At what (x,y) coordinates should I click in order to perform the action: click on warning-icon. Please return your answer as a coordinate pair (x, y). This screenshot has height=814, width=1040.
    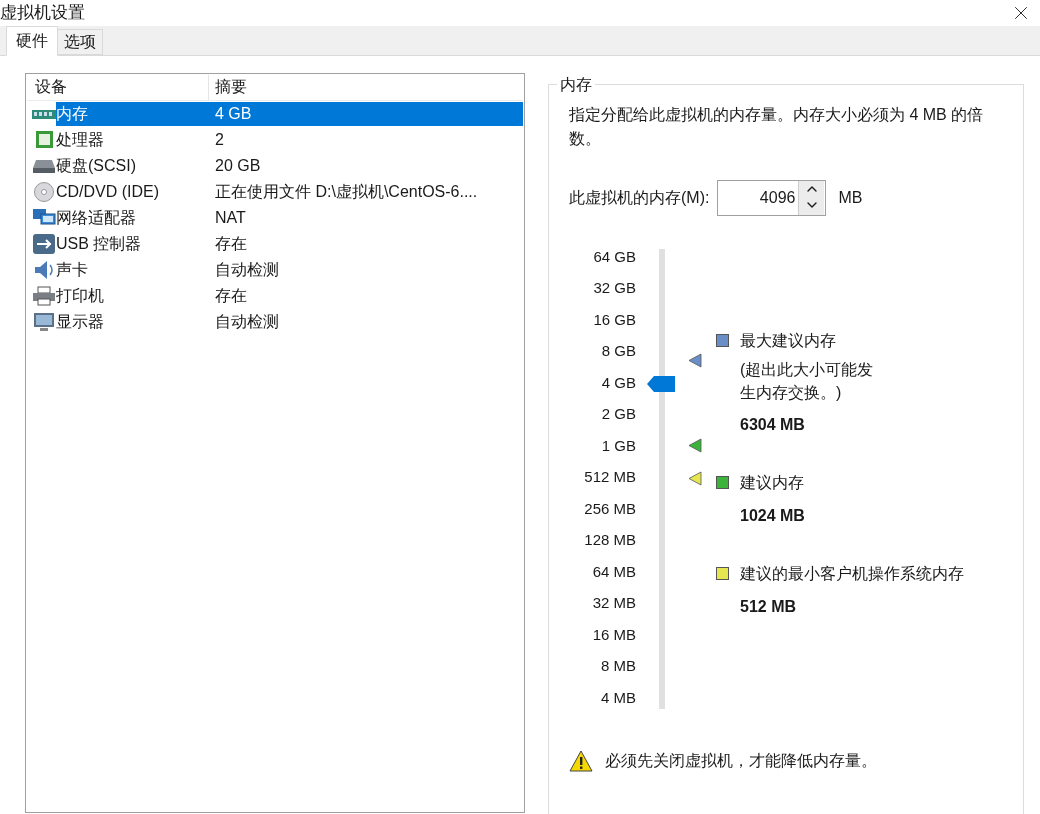
    Looking at the image, I should click on (581, 761).